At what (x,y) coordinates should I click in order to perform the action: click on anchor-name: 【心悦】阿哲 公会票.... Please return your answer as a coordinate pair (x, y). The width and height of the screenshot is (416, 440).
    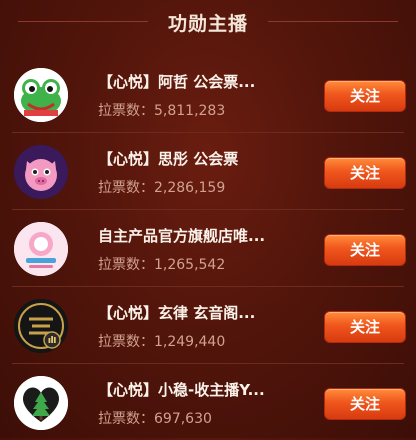
    Looking at the image, I should click on (203, 81).